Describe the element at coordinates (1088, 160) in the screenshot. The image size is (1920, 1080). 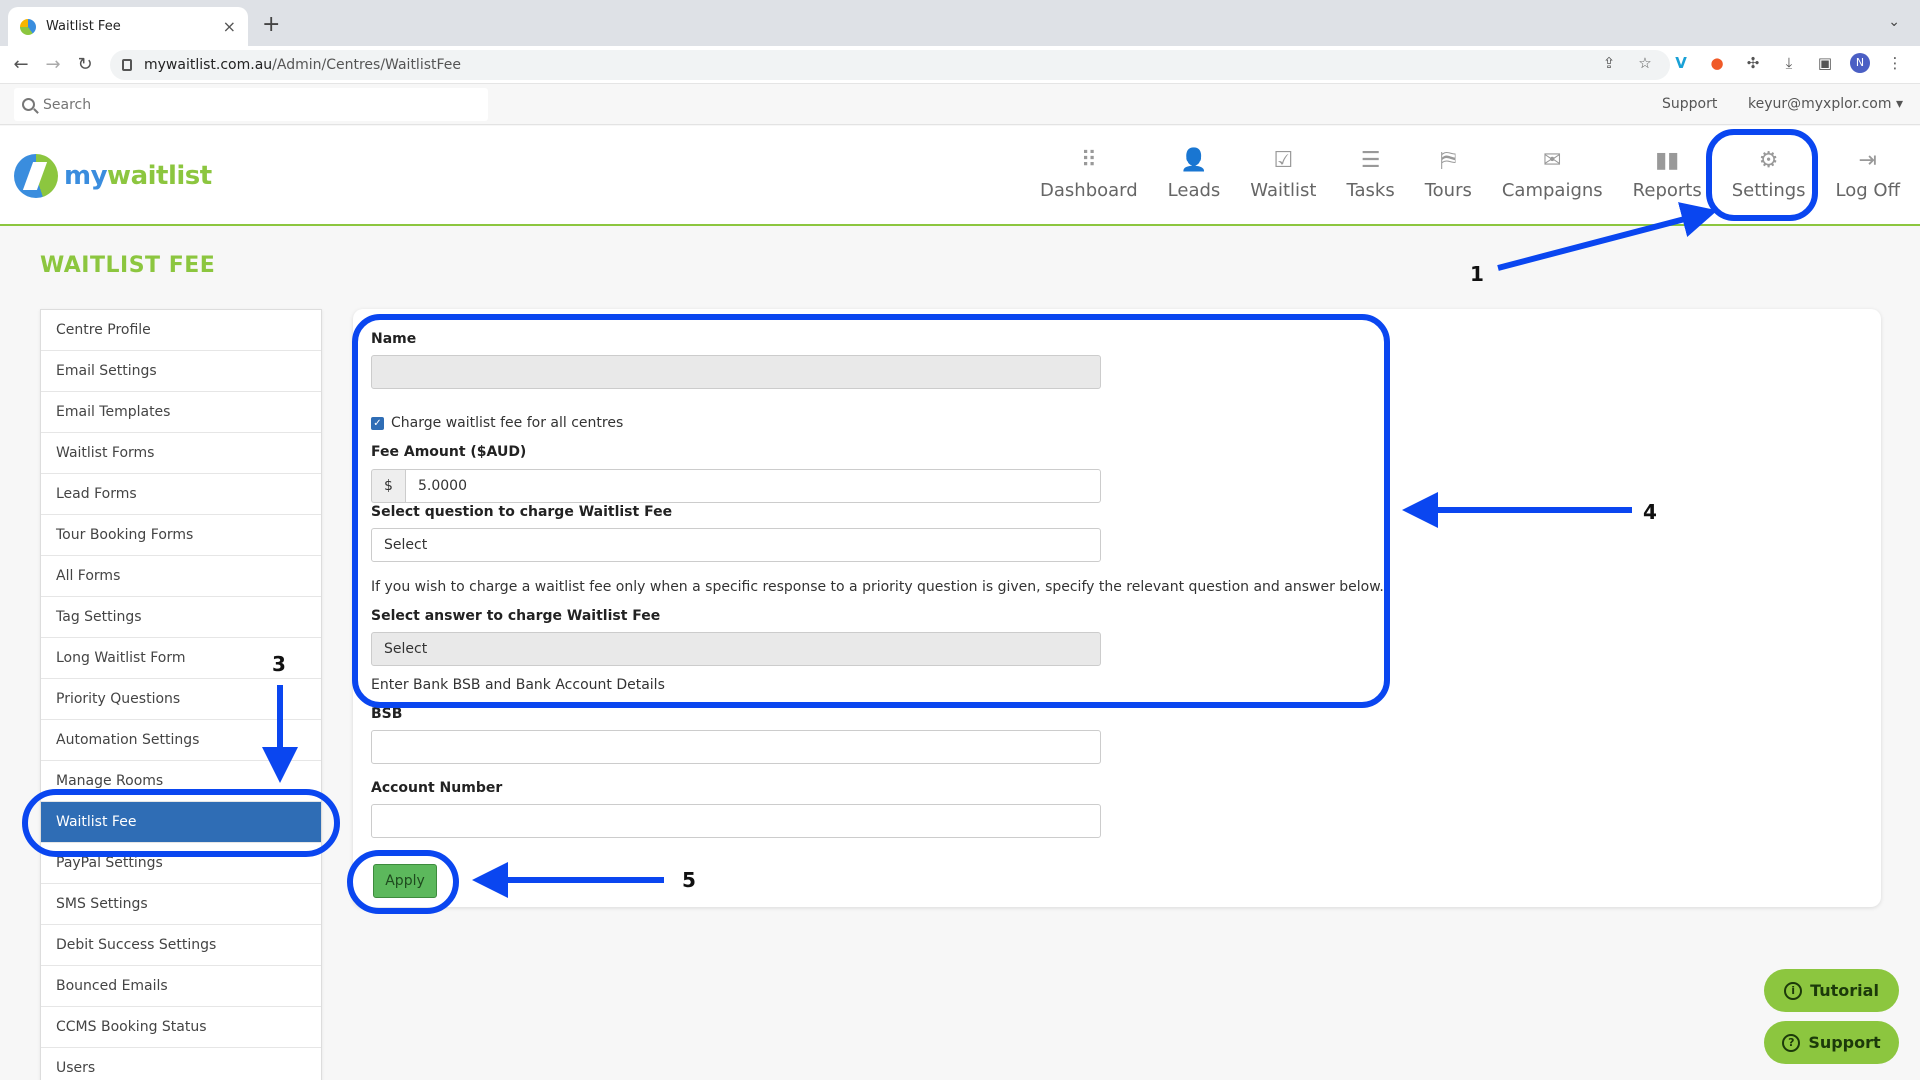
I see `dashboard-icon: ⠿` at that location.